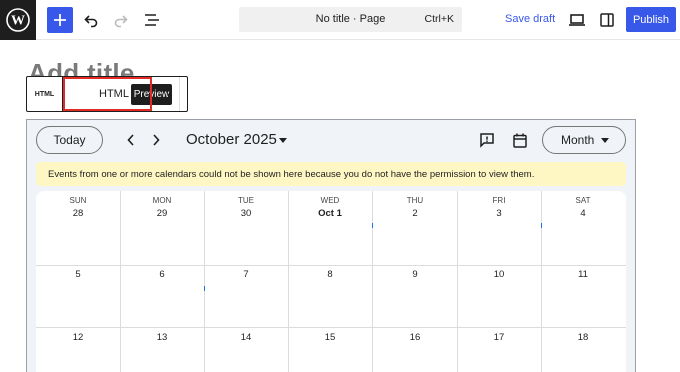  What do you see at coordinates (246, 200) in the screenshot?
I see `weekday-label: TUE` at bounding box center [246, 200].